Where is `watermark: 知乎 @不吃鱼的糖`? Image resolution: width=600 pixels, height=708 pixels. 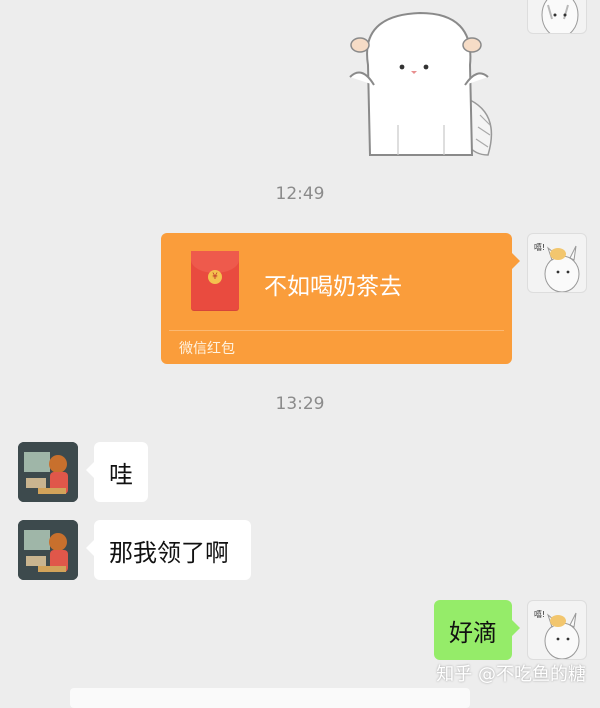
watermark: 知乎 @不吃鱼的糖 is located at coordinates (511, 674).